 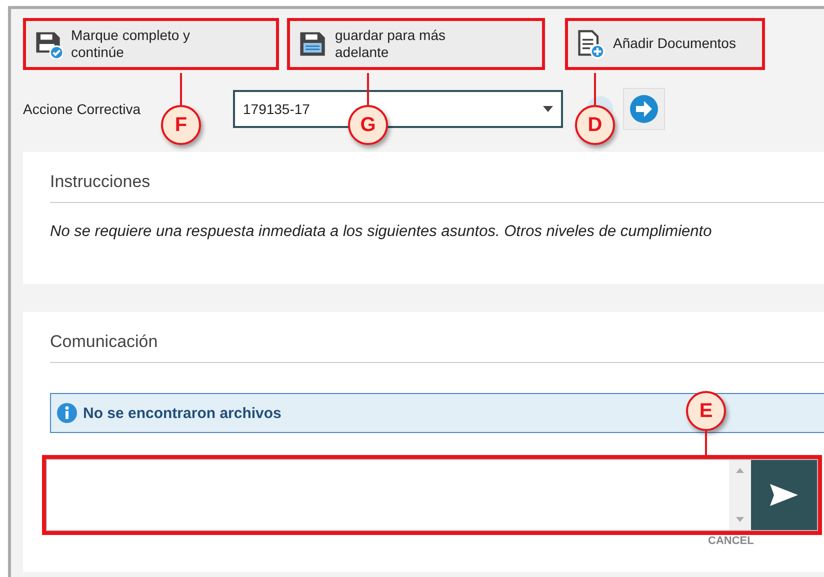 I want to click on document-add-icon, so click(x=590, y=44).